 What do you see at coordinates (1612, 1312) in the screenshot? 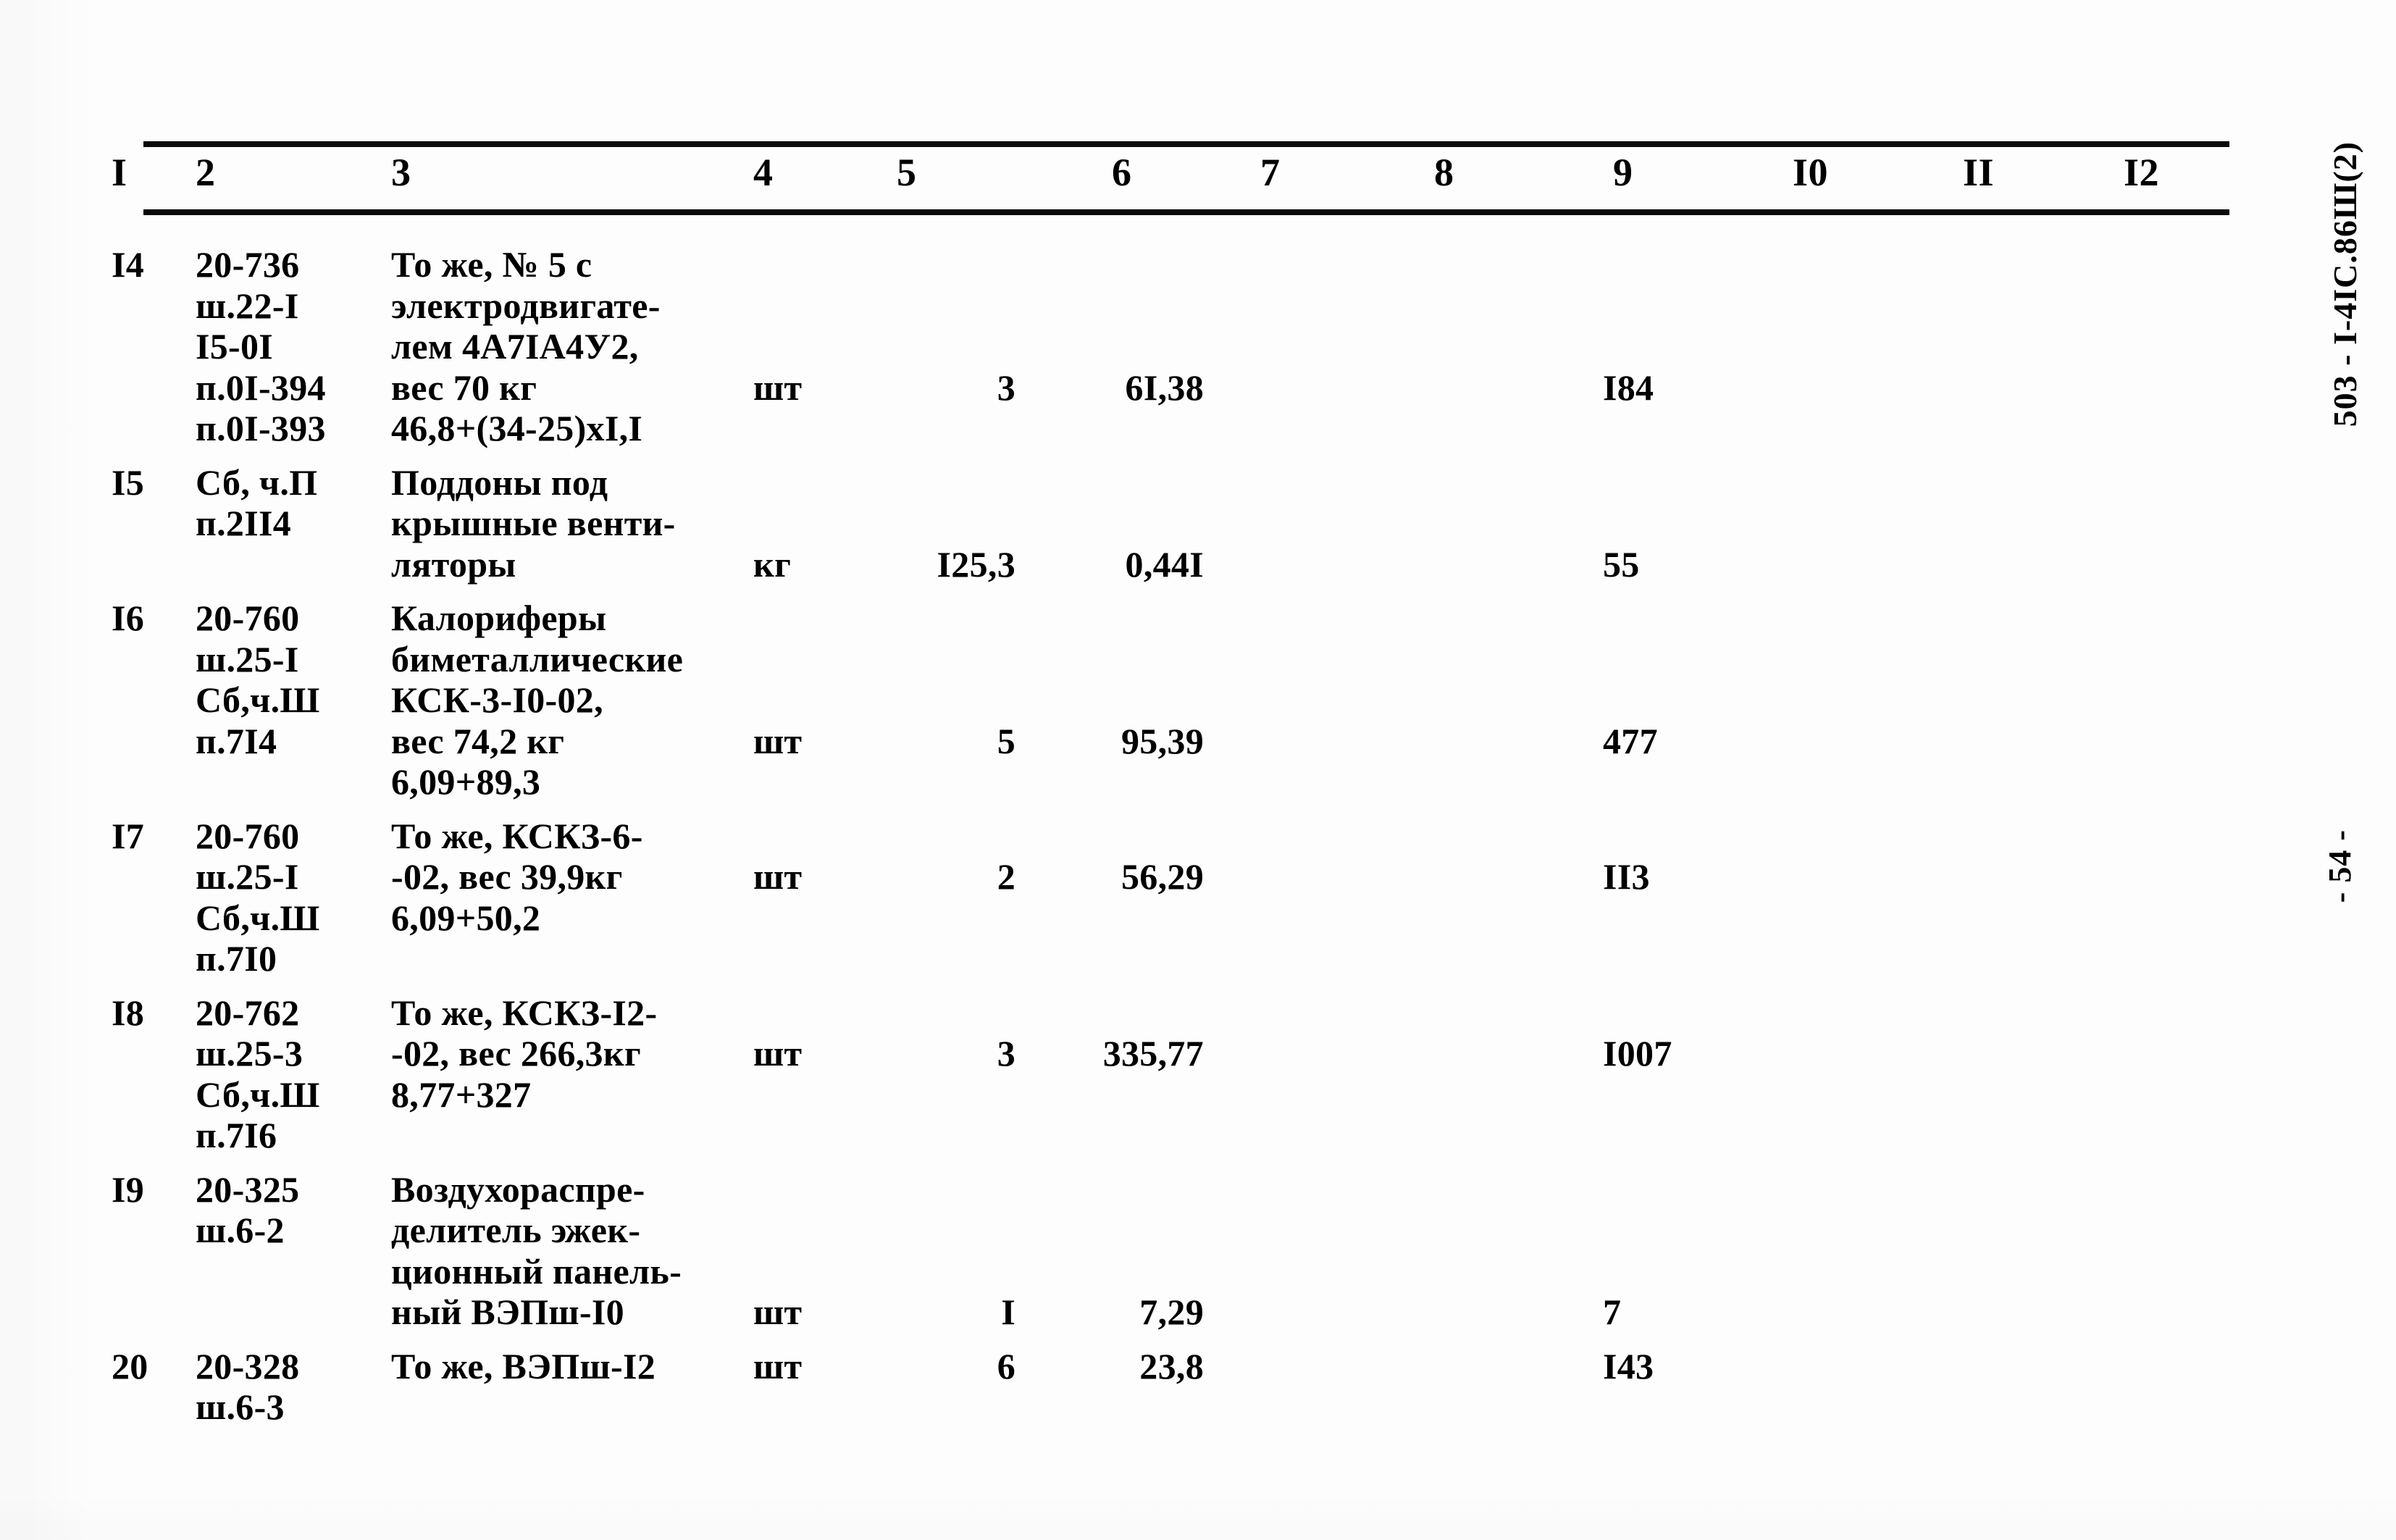
I see `total-cost-cell: 7` at bounding box center [1612, 1312].